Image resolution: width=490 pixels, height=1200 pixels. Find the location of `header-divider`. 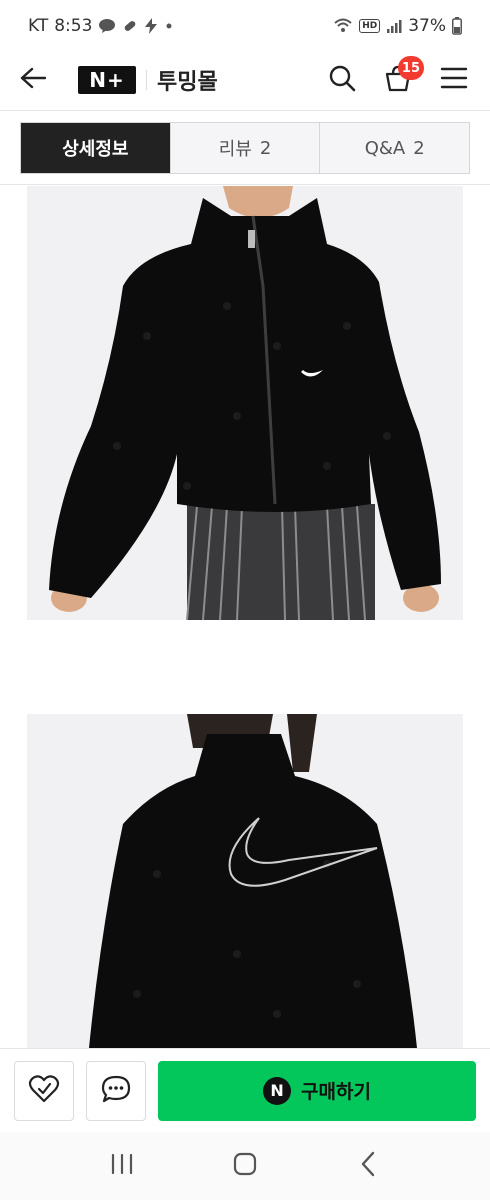

header-divider is located at coordinates (245, 110).